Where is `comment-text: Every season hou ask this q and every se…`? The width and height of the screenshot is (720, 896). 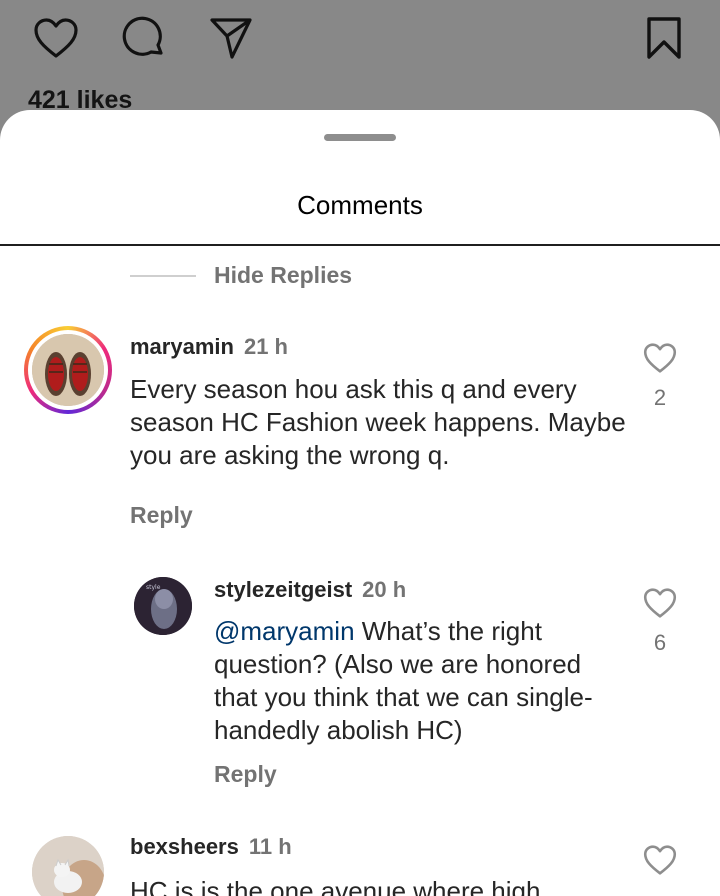
comment-text: Every season hou ask this q and every se… is located at coordinates (378, 422).